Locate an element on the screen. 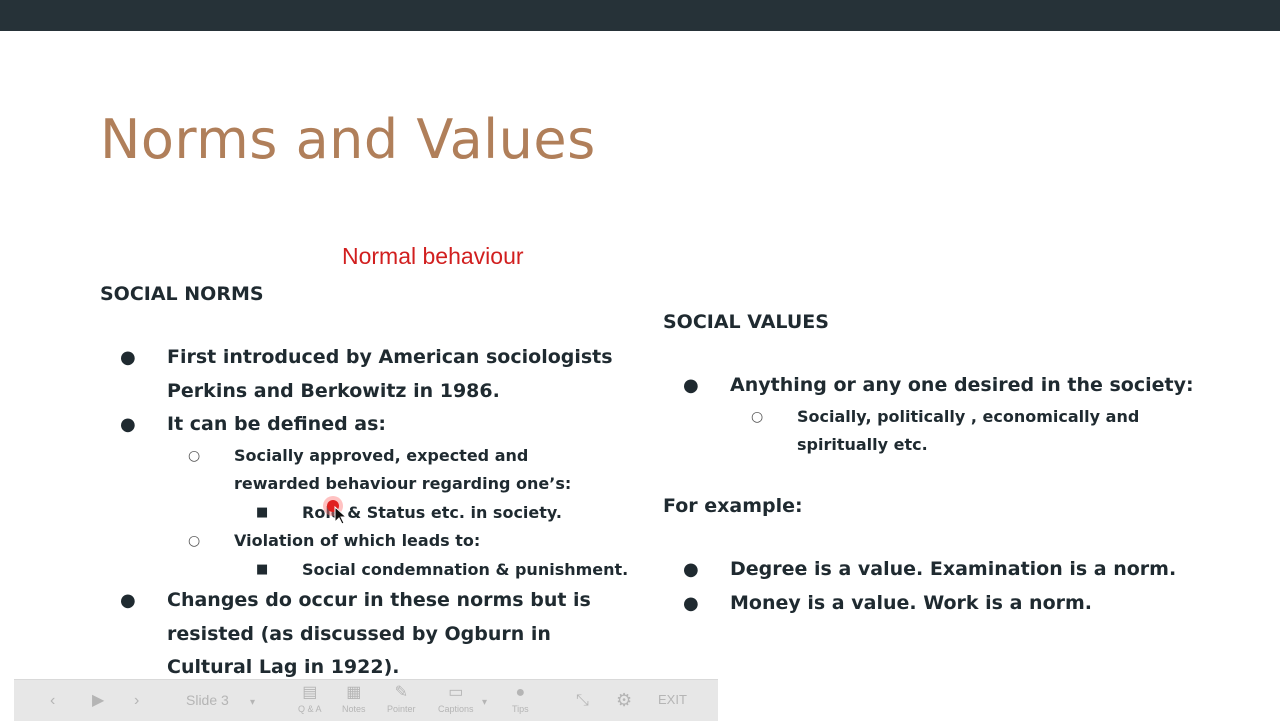 The height and width of the screenshot is (721, 1280). pointer-button: ✎ Pointer is located at coordinates (401, 699).